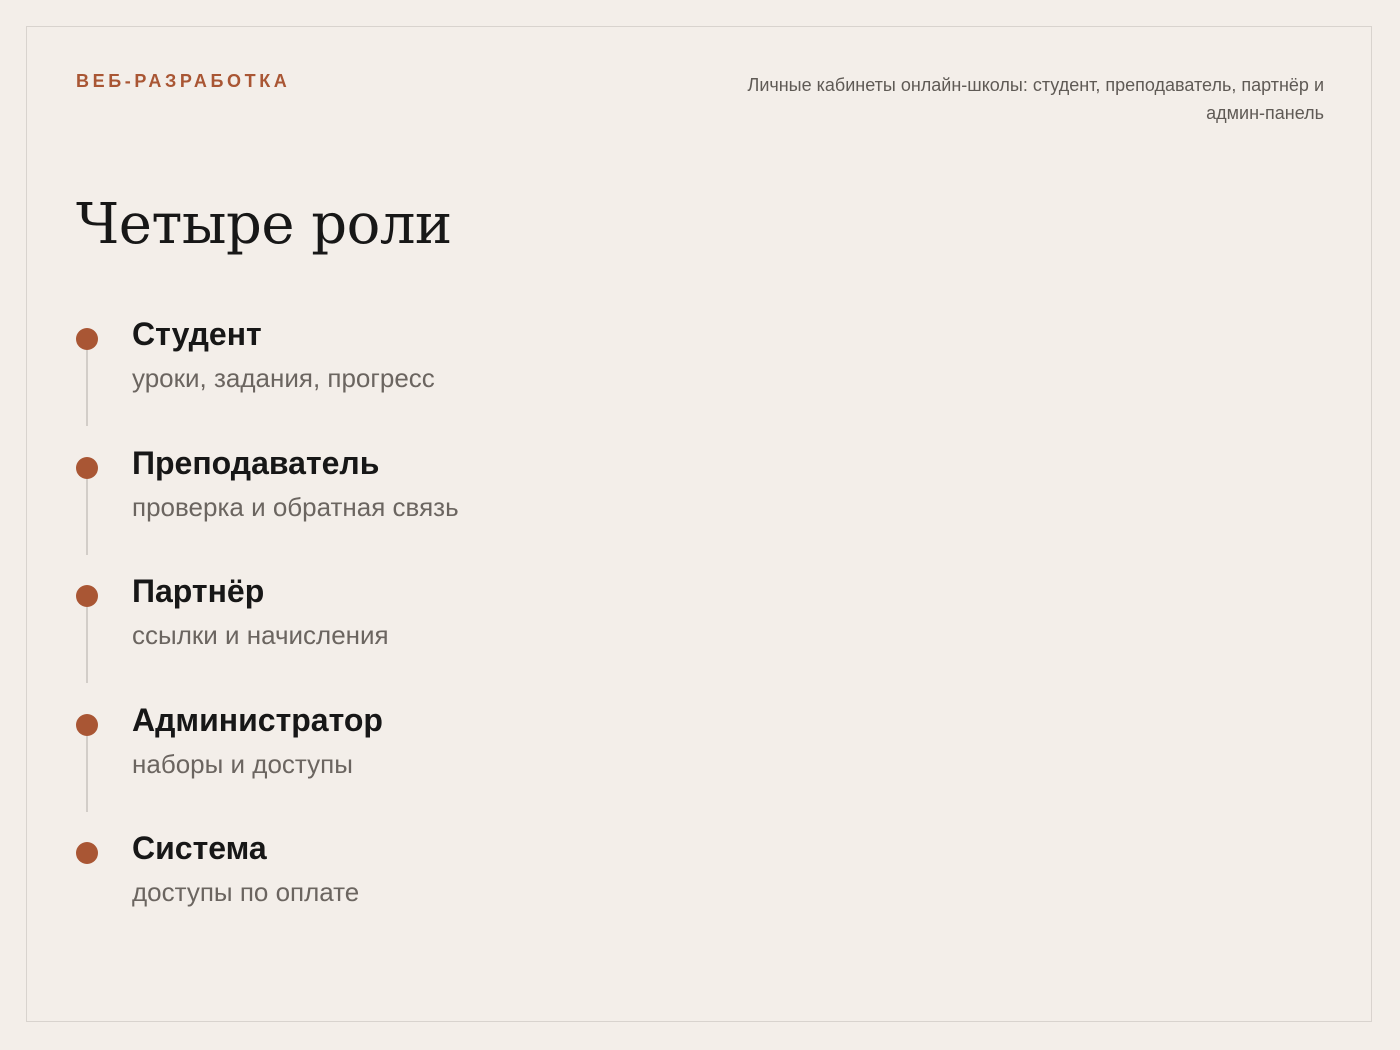 The image size is (1400, 1050). Describe the element at coordinates (260, 635) in the screenshot. I see `role-description: ссылки и начисления` at that location.